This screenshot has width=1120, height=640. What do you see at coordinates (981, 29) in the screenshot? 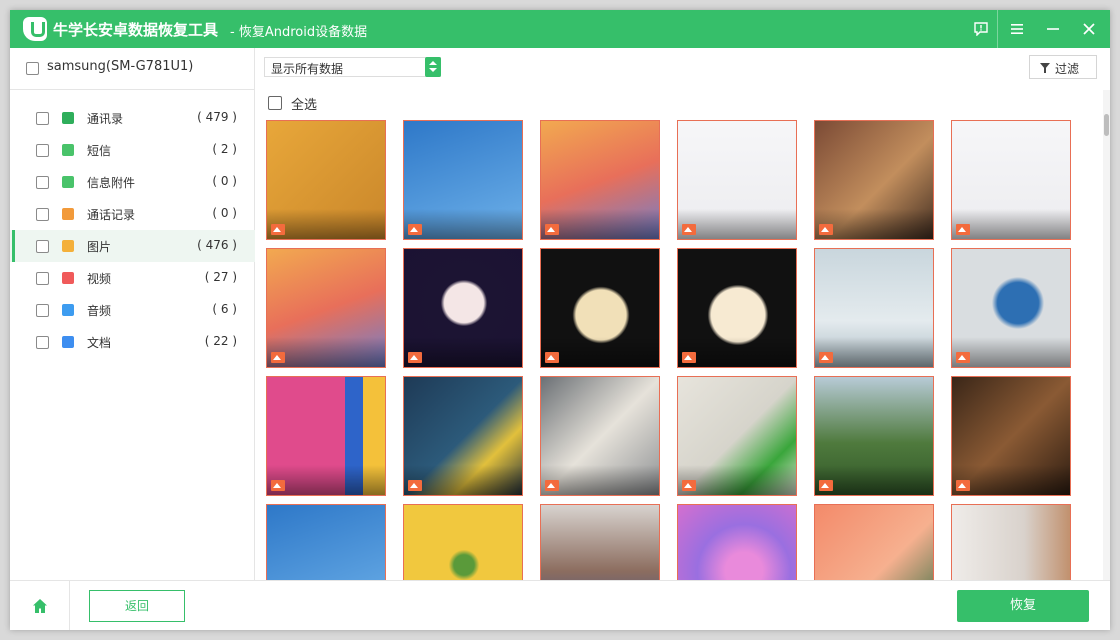
I see `feedback-button` at bounding box center [981, 29].